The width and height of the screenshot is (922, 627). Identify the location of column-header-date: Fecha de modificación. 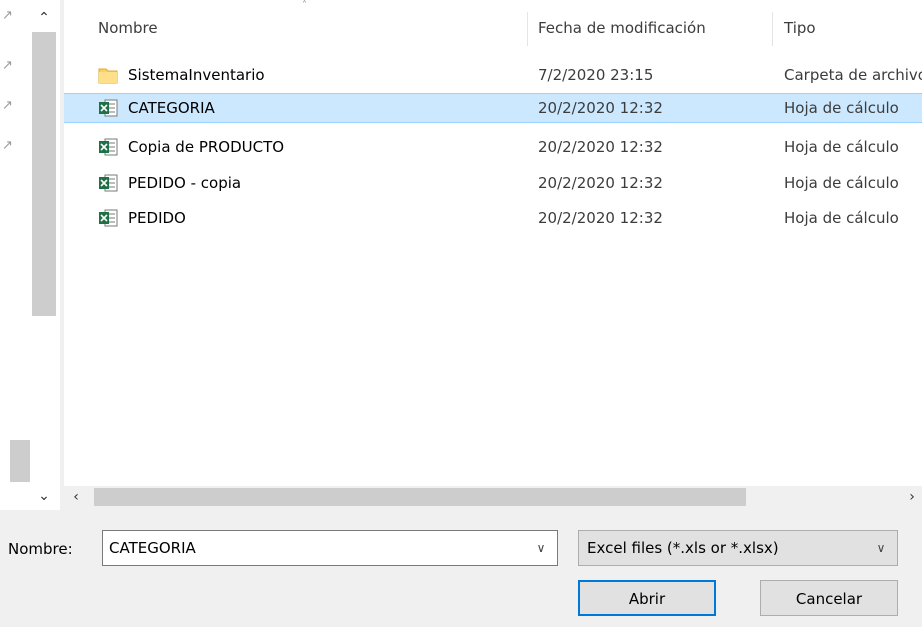
(653, 28).